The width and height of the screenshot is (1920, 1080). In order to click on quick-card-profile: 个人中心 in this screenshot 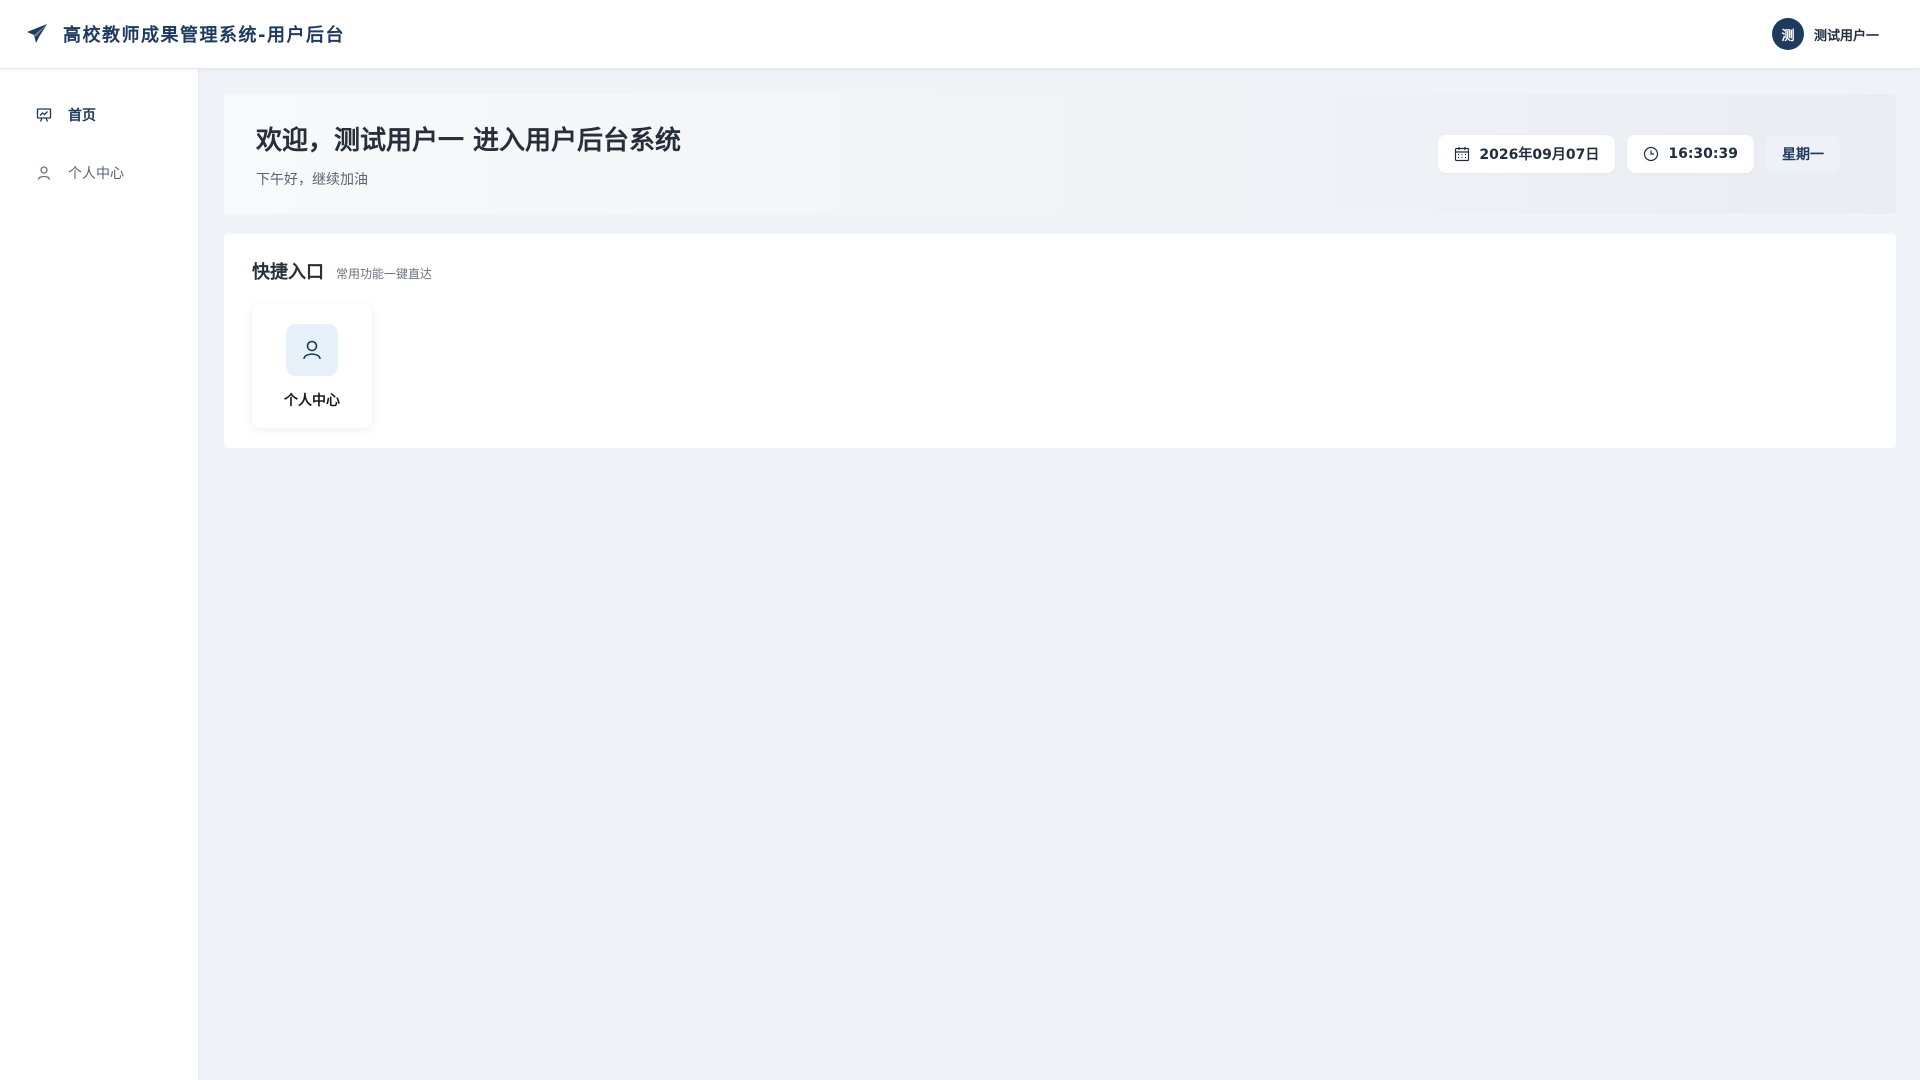, I will do `click(312, 366)`.